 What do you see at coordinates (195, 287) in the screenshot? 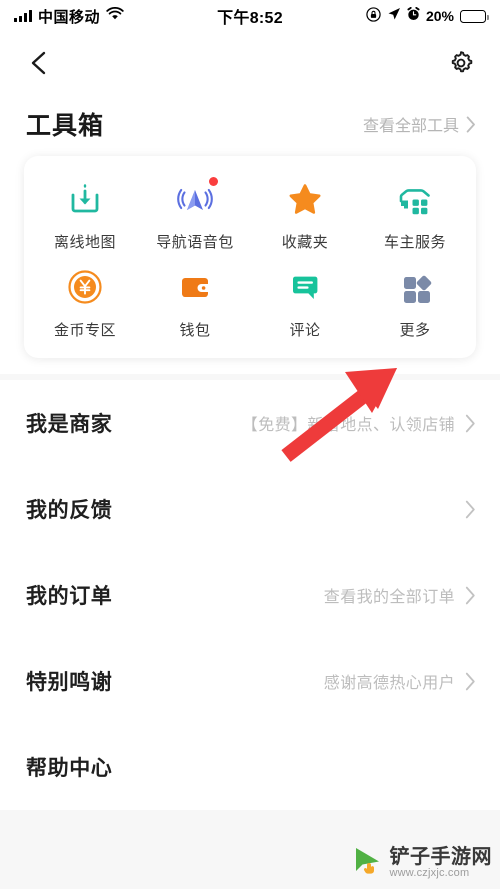
I see `wallet-icon` at bounding box center [195, 287].